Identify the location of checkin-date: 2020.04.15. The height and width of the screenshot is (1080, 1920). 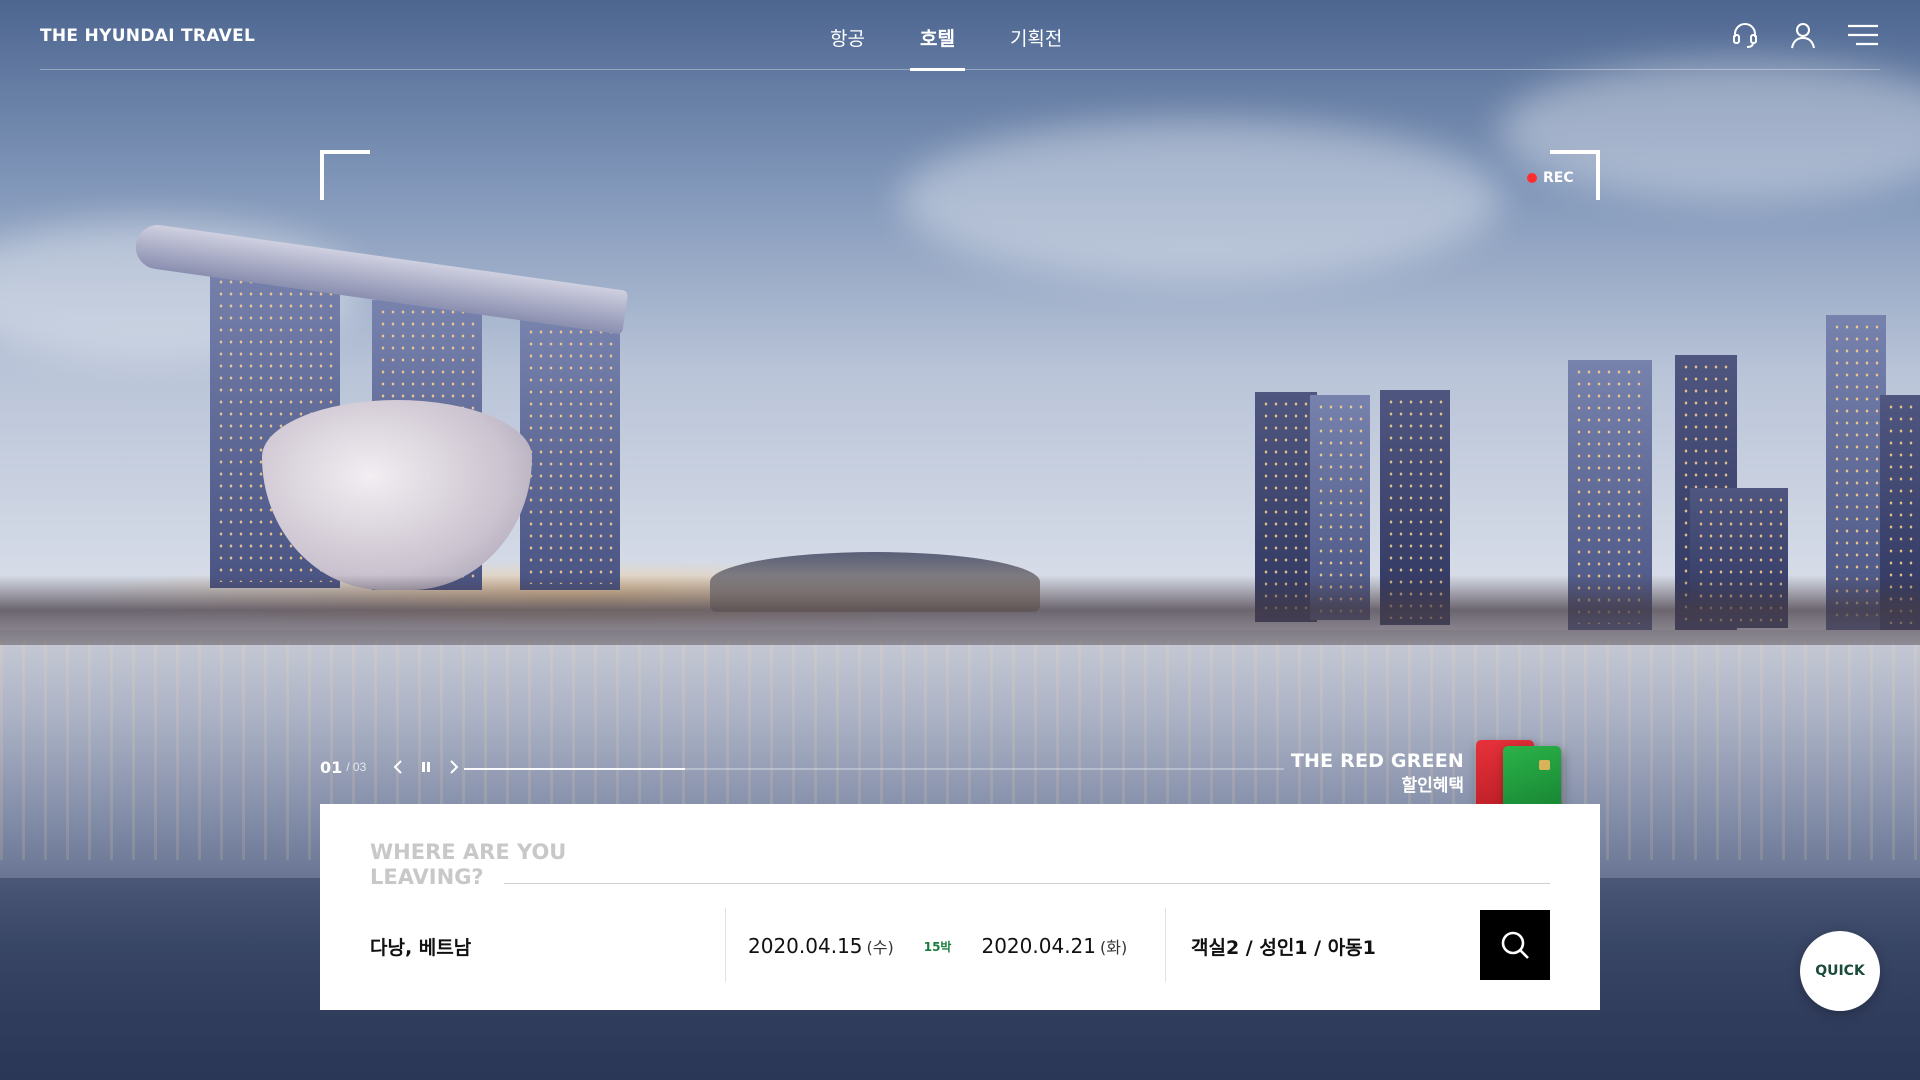
(805, 946).